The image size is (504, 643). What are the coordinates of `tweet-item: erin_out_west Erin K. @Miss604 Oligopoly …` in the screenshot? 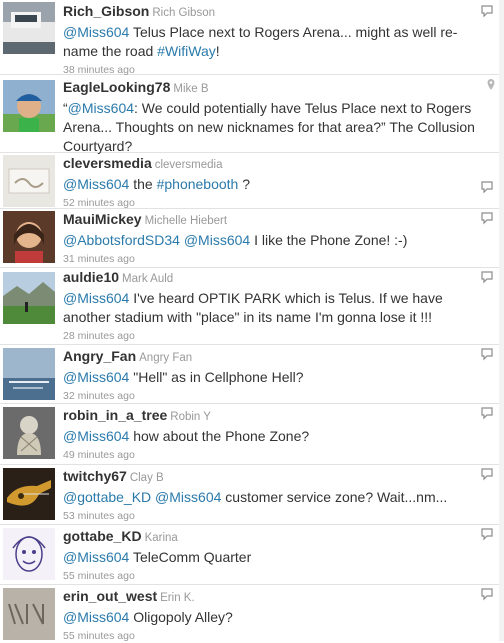 It's located at (252, 613).